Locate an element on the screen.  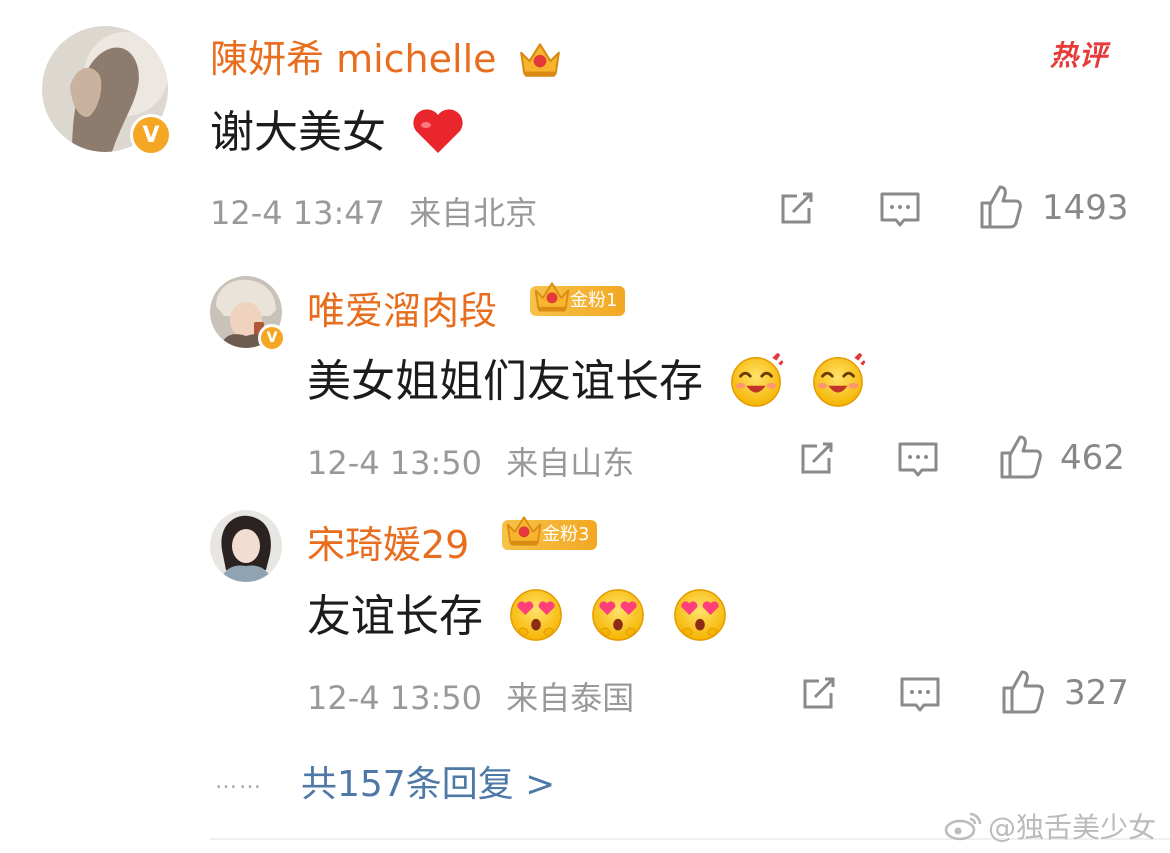
red-heart-icon is located at coordinates (438, 131).